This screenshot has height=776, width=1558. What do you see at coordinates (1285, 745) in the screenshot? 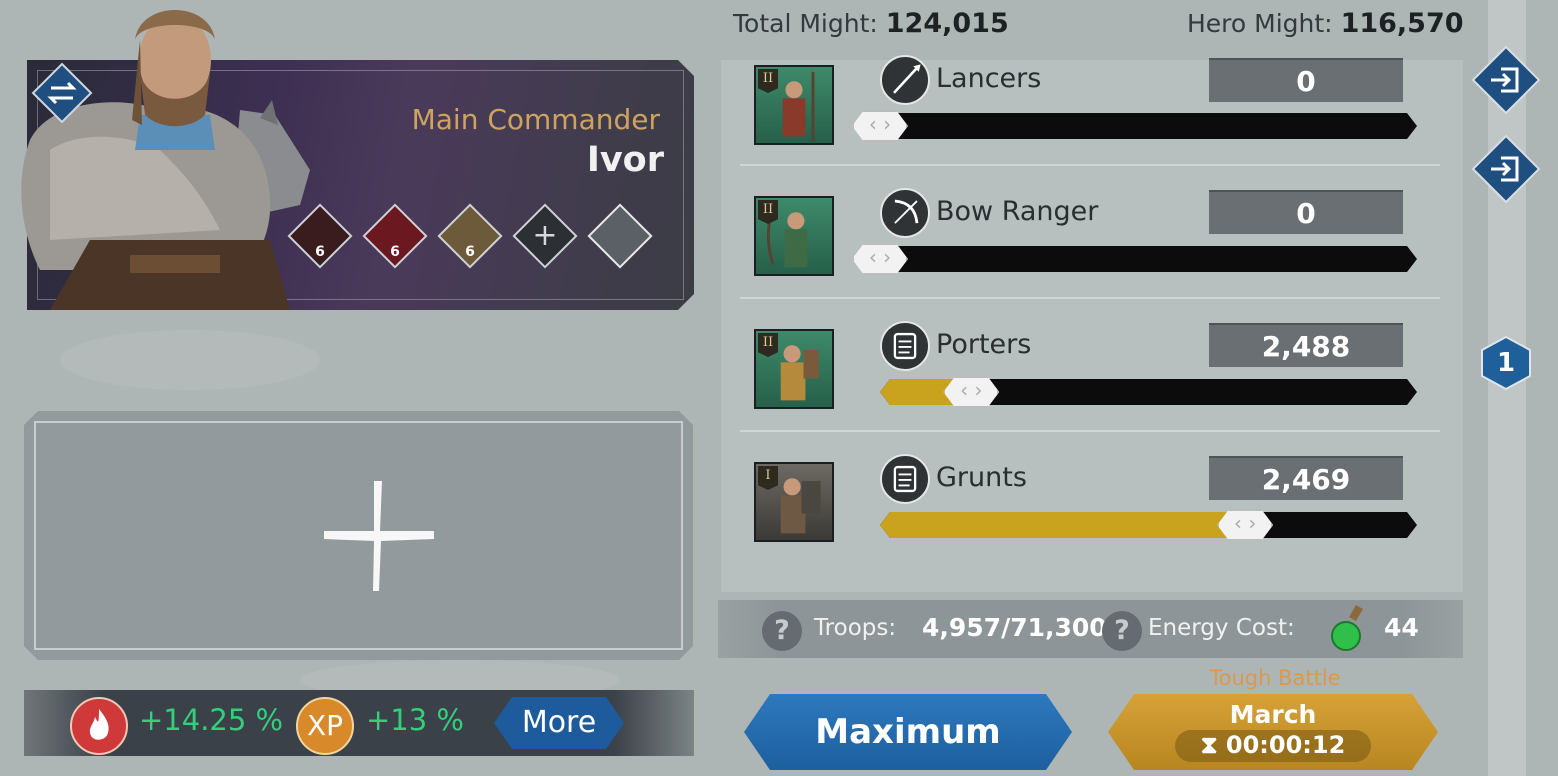
I see `march-timer-value: 00:00:12` at bounding box center [1285, 745].